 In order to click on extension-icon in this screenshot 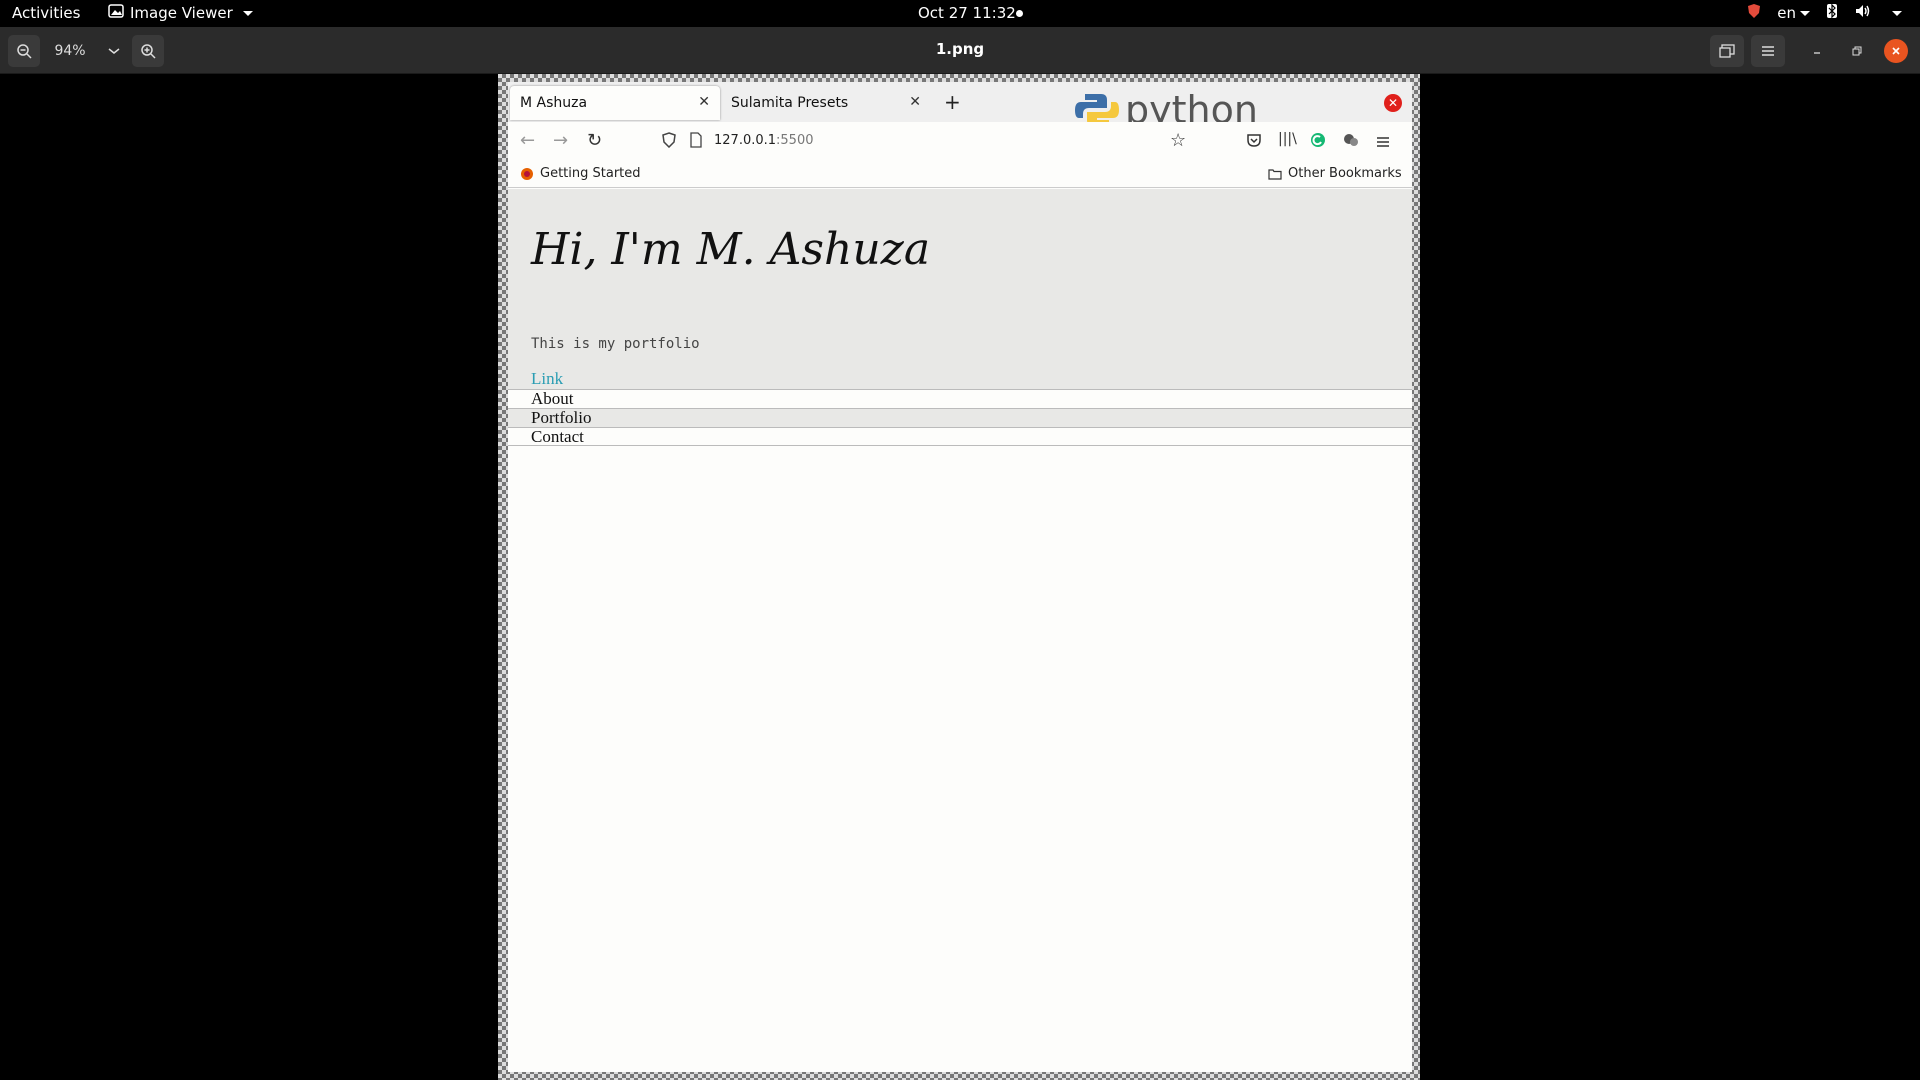, I will do `click(1351, 142)`.